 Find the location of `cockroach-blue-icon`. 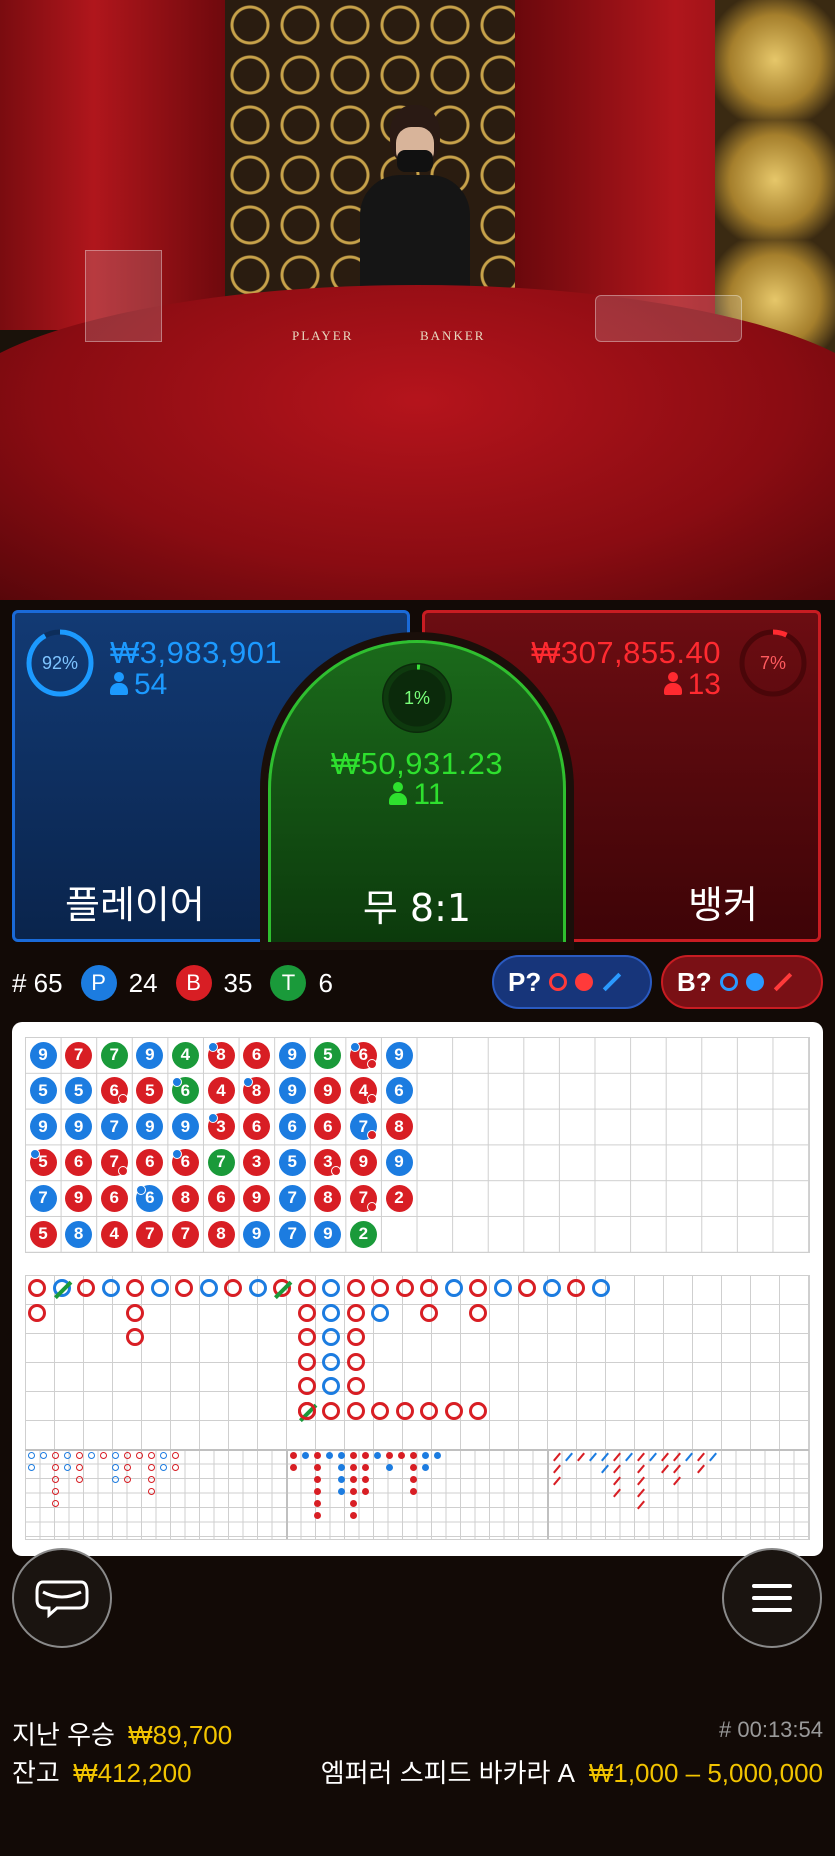

cockroach-blue-icon is located at coordinates (612, 982).